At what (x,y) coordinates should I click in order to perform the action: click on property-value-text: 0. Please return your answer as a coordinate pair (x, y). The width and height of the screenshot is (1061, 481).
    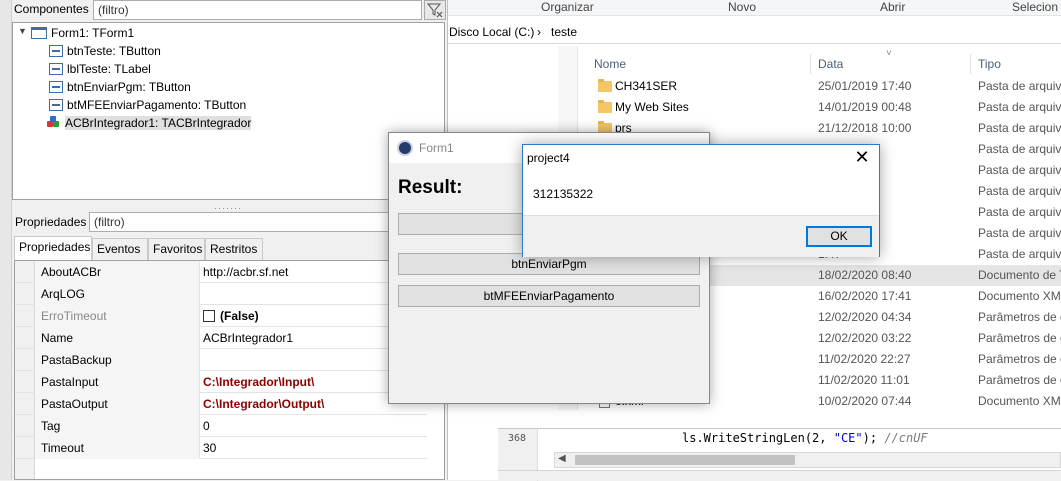
    Looking at the image, I should click on (206, 426).